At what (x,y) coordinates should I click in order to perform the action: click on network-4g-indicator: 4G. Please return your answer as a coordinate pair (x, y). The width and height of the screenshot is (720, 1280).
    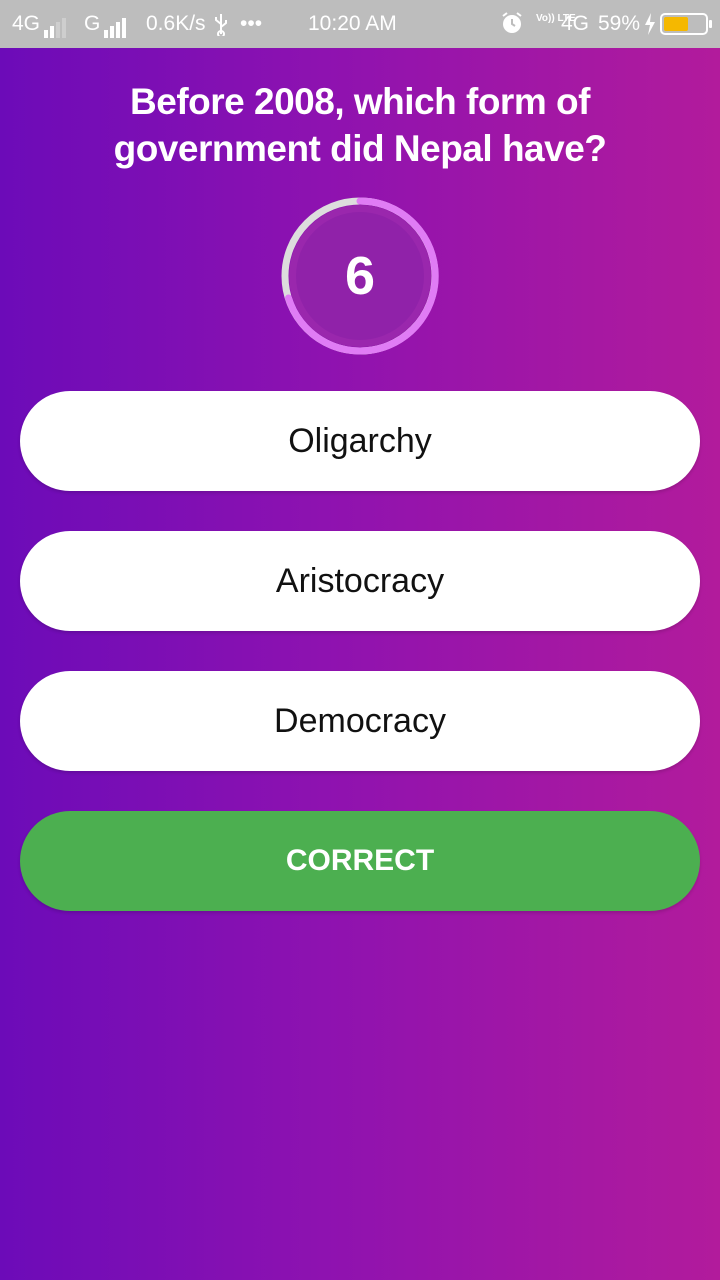
    Looking at the image, I should click on (40, 25).